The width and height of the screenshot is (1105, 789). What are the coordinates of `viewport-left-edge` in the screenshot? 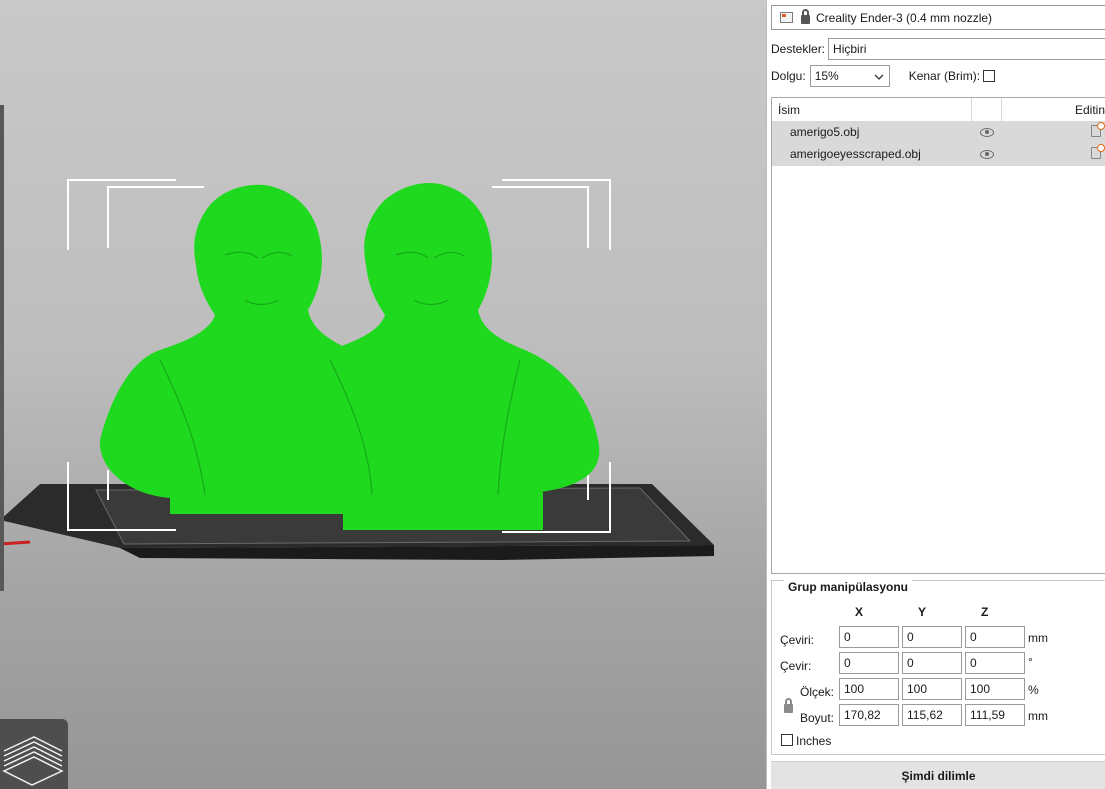 It's located at (2, 348).